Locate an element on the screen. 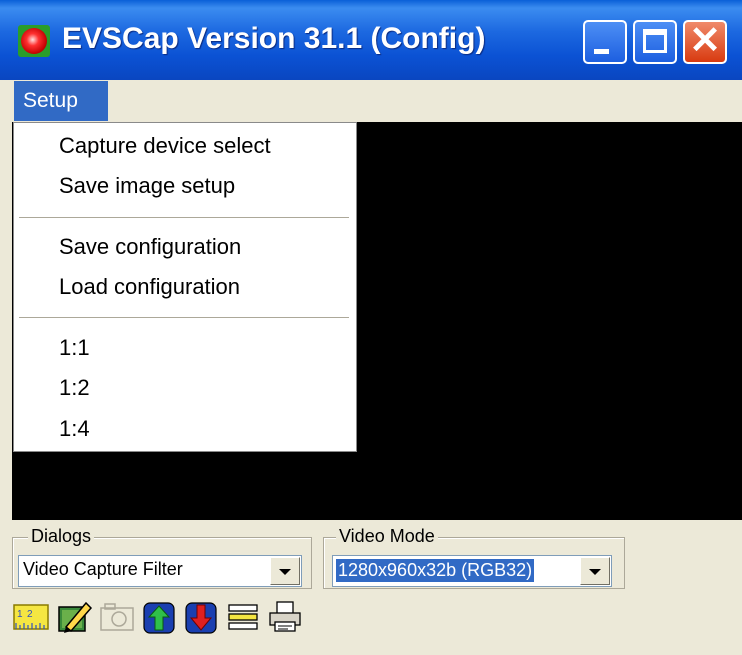 The width and height of the screenshot is (742, 655). menu-bar is located at coordinates (371, 101).